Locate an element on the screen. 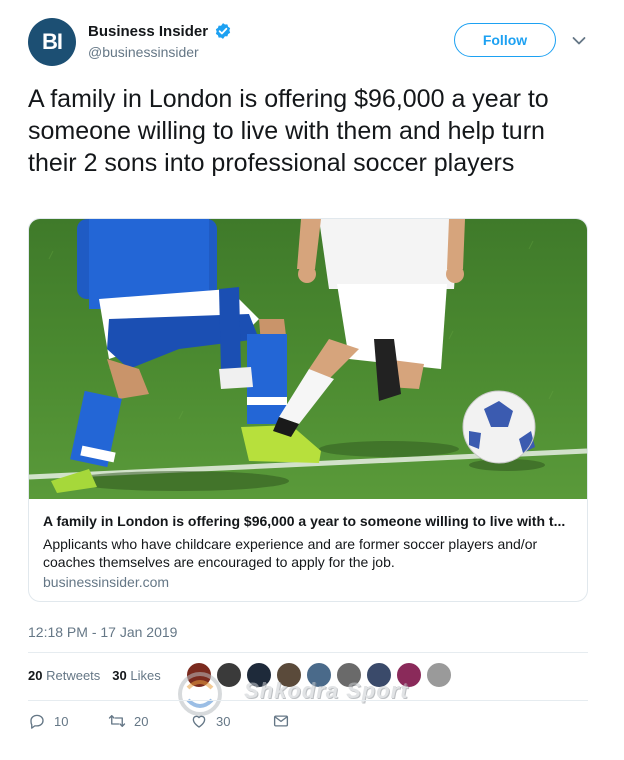 This screenshot has width=624, height=760. account-info: Business Insider @businessinsider is located at coordinates (160, 41).